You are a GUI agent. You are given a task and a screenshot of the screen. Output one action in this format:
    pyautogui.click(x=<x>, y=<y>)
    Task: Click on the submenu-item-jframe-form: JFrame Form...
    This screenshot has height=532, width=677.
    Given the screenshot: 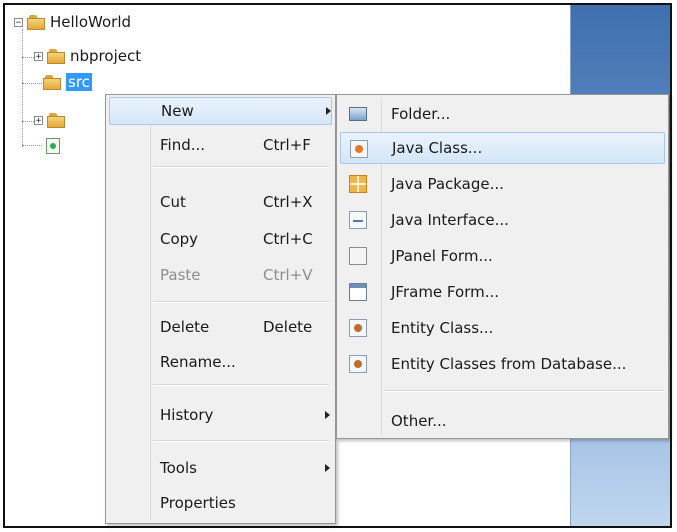 What is the action you would take?
    pyautogui.click(x=502, y=292)
    